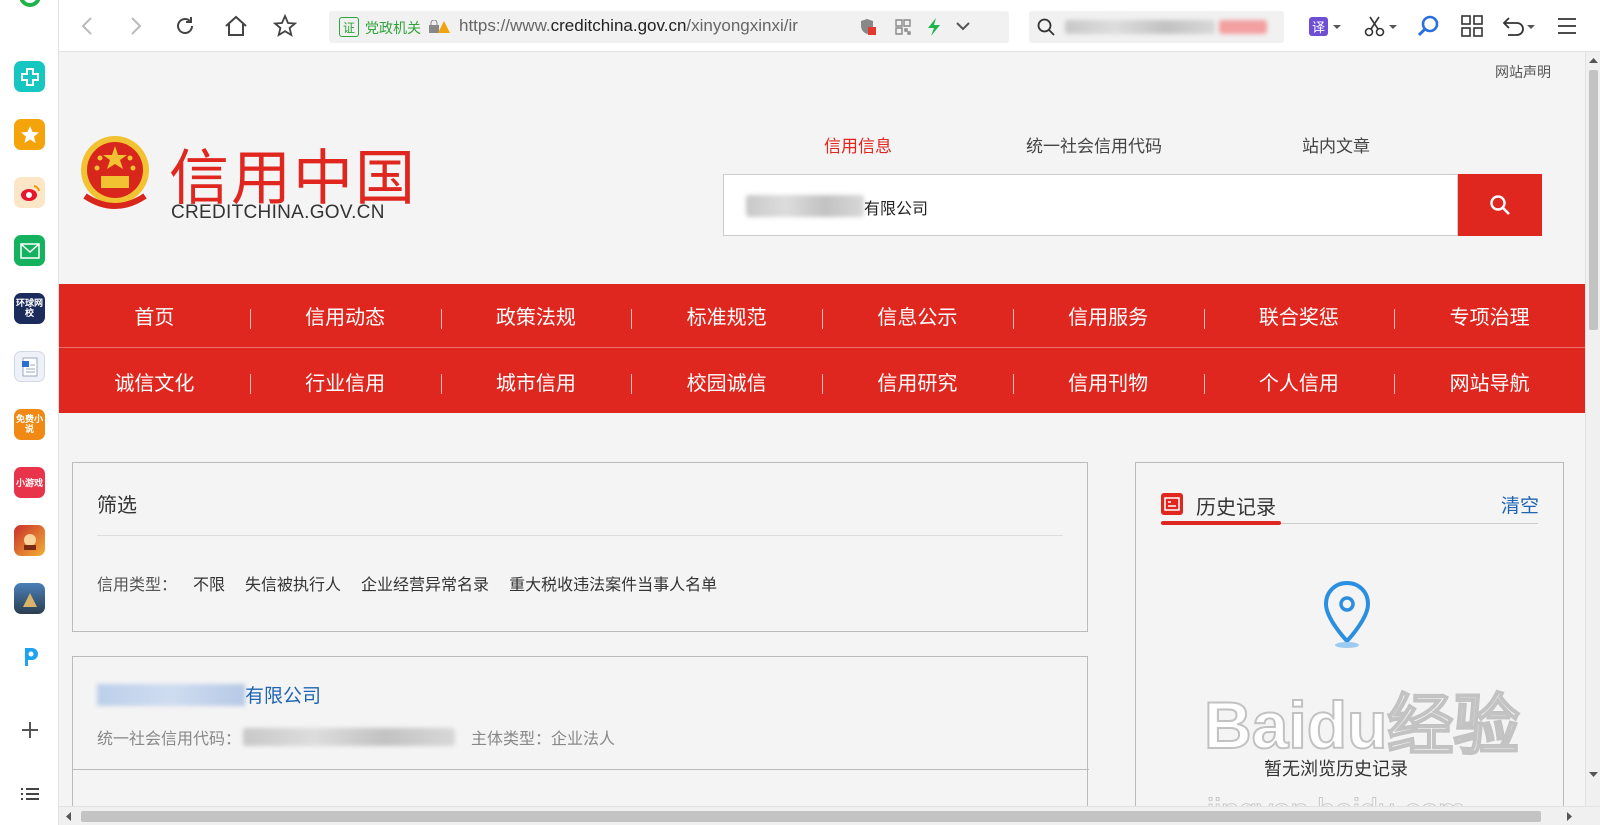  Describe the element at coordinates (29, 366) in the screenshot. I see `document-icon` at that location.